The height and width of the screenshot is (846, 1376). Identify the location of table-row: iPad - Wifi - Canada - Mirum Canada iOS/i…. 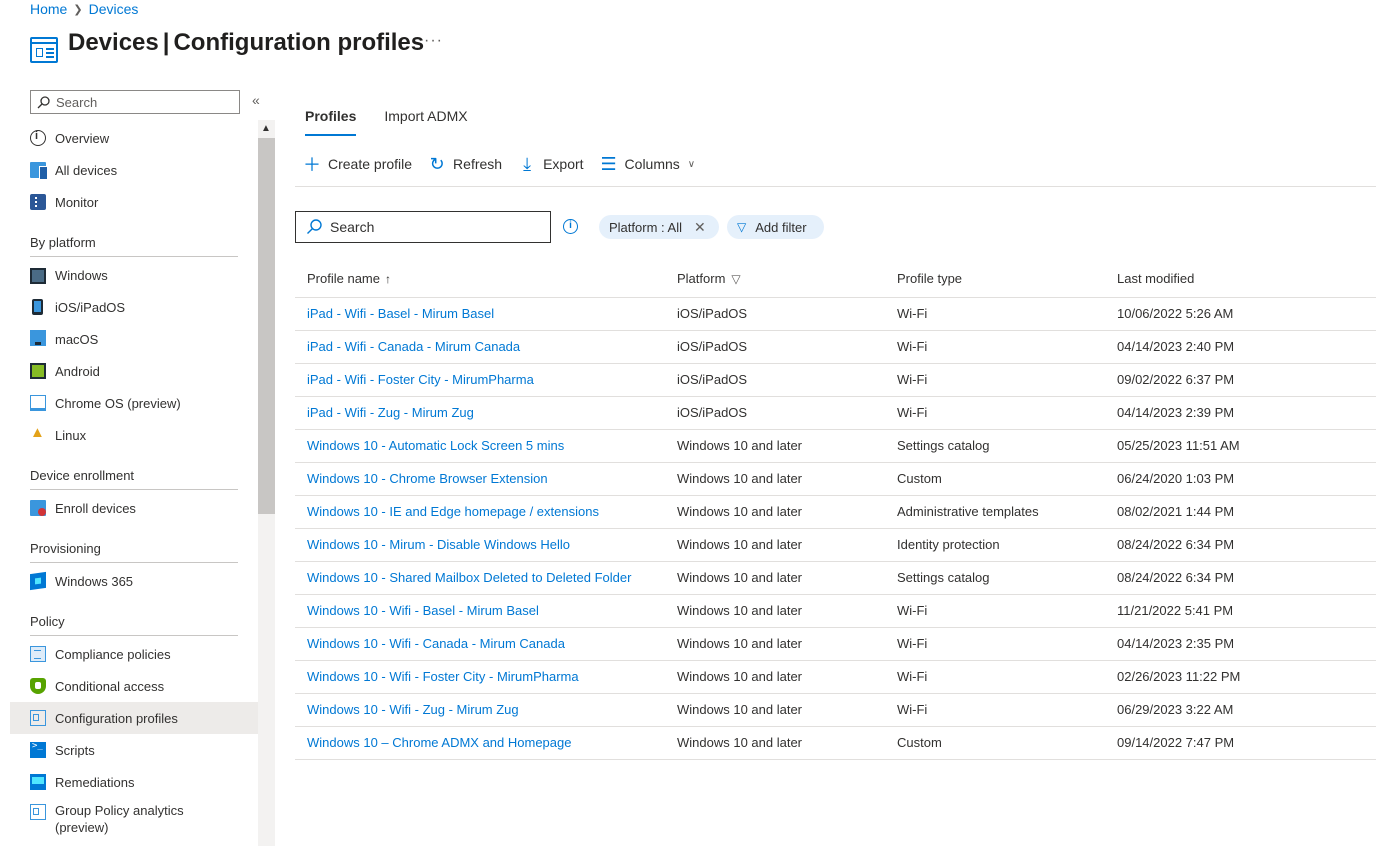
(835, 347).